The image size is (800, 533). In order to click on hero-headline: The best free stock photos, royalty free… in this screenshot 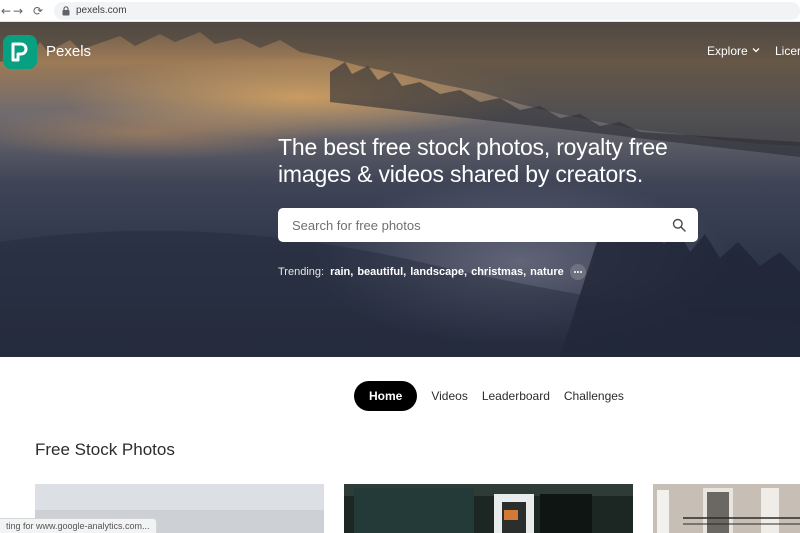, I will do `click(498, 161)`.